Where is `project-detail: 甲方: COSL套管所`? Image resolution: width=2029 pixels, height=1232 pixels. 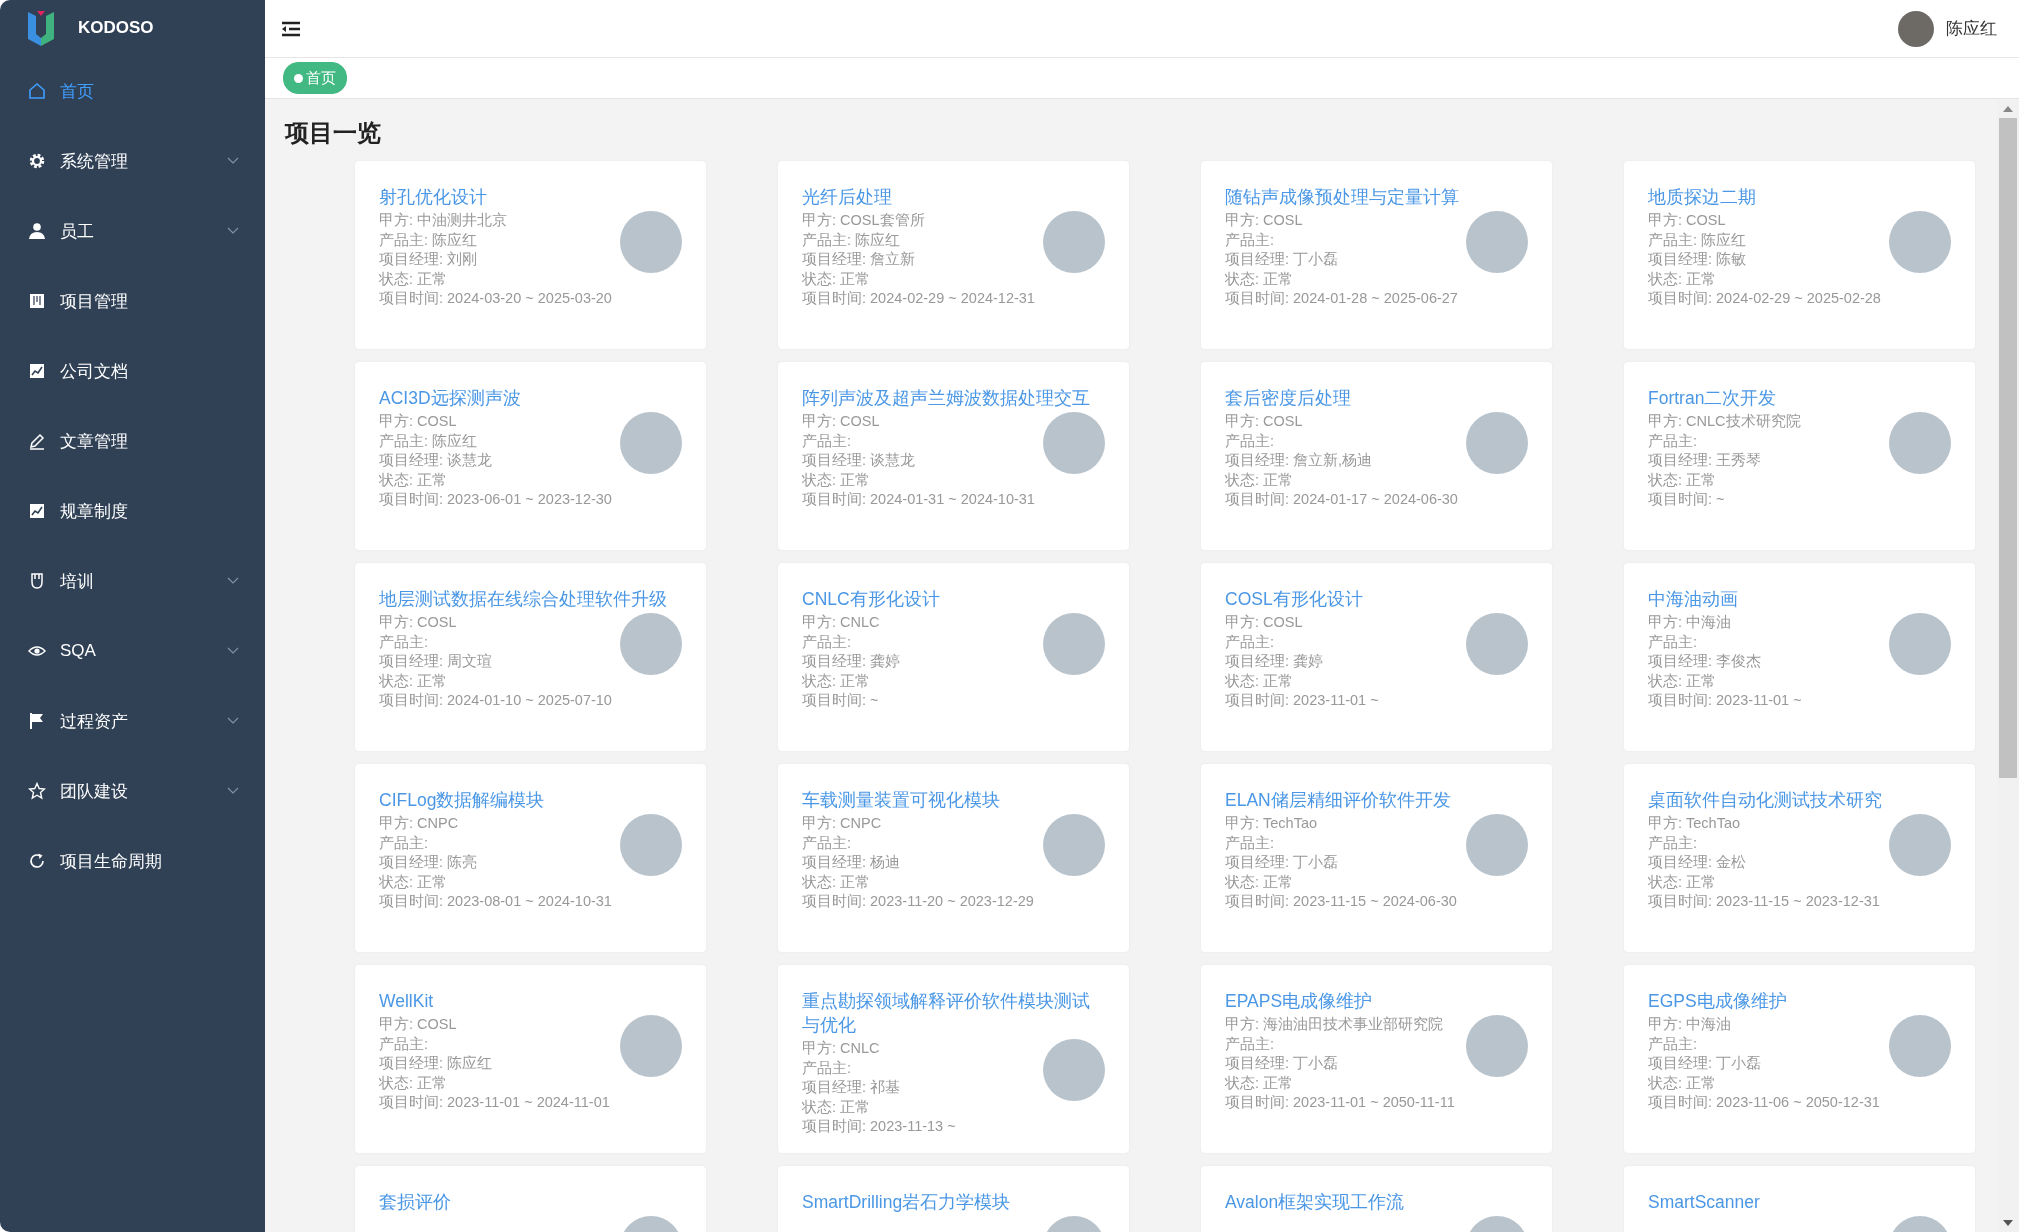
project-detail: 甲方: COSL套管所 is located at coordinates (864, 220).